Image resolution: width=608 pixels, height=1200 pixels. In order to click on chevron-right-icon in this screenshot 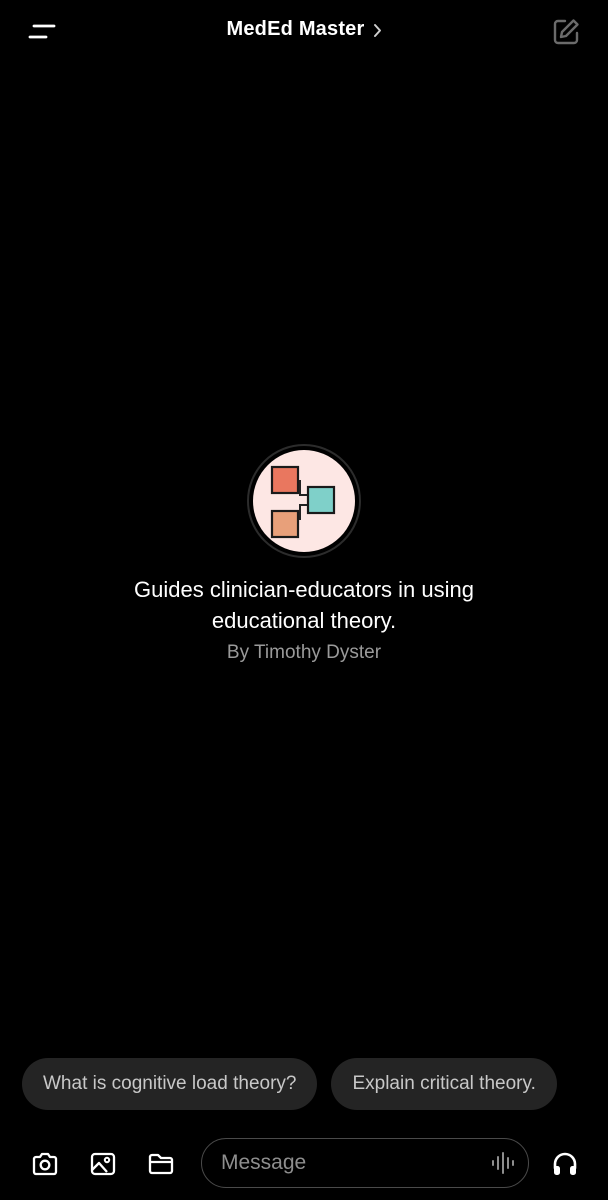, I will do `click(377, 30)`.